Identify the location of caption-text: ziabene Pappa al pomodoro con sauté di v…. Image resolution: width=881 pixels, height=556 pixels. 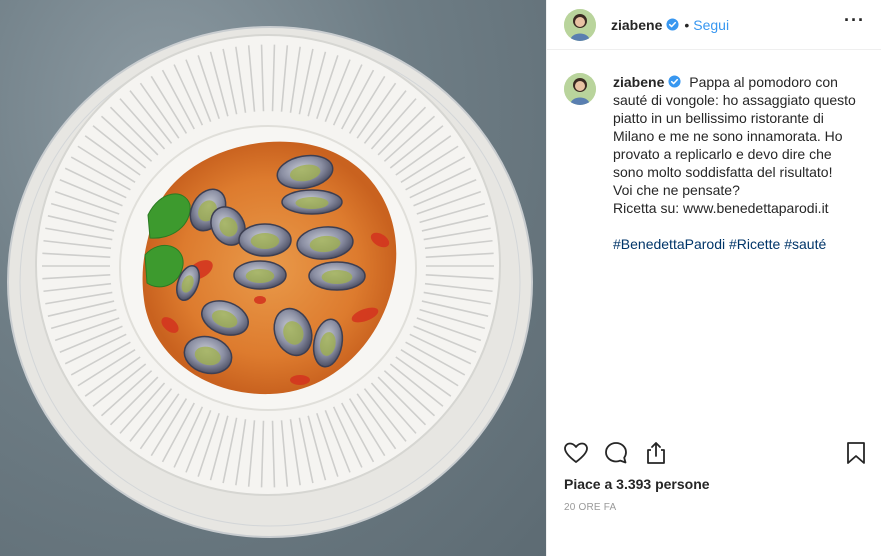
(738, 163).